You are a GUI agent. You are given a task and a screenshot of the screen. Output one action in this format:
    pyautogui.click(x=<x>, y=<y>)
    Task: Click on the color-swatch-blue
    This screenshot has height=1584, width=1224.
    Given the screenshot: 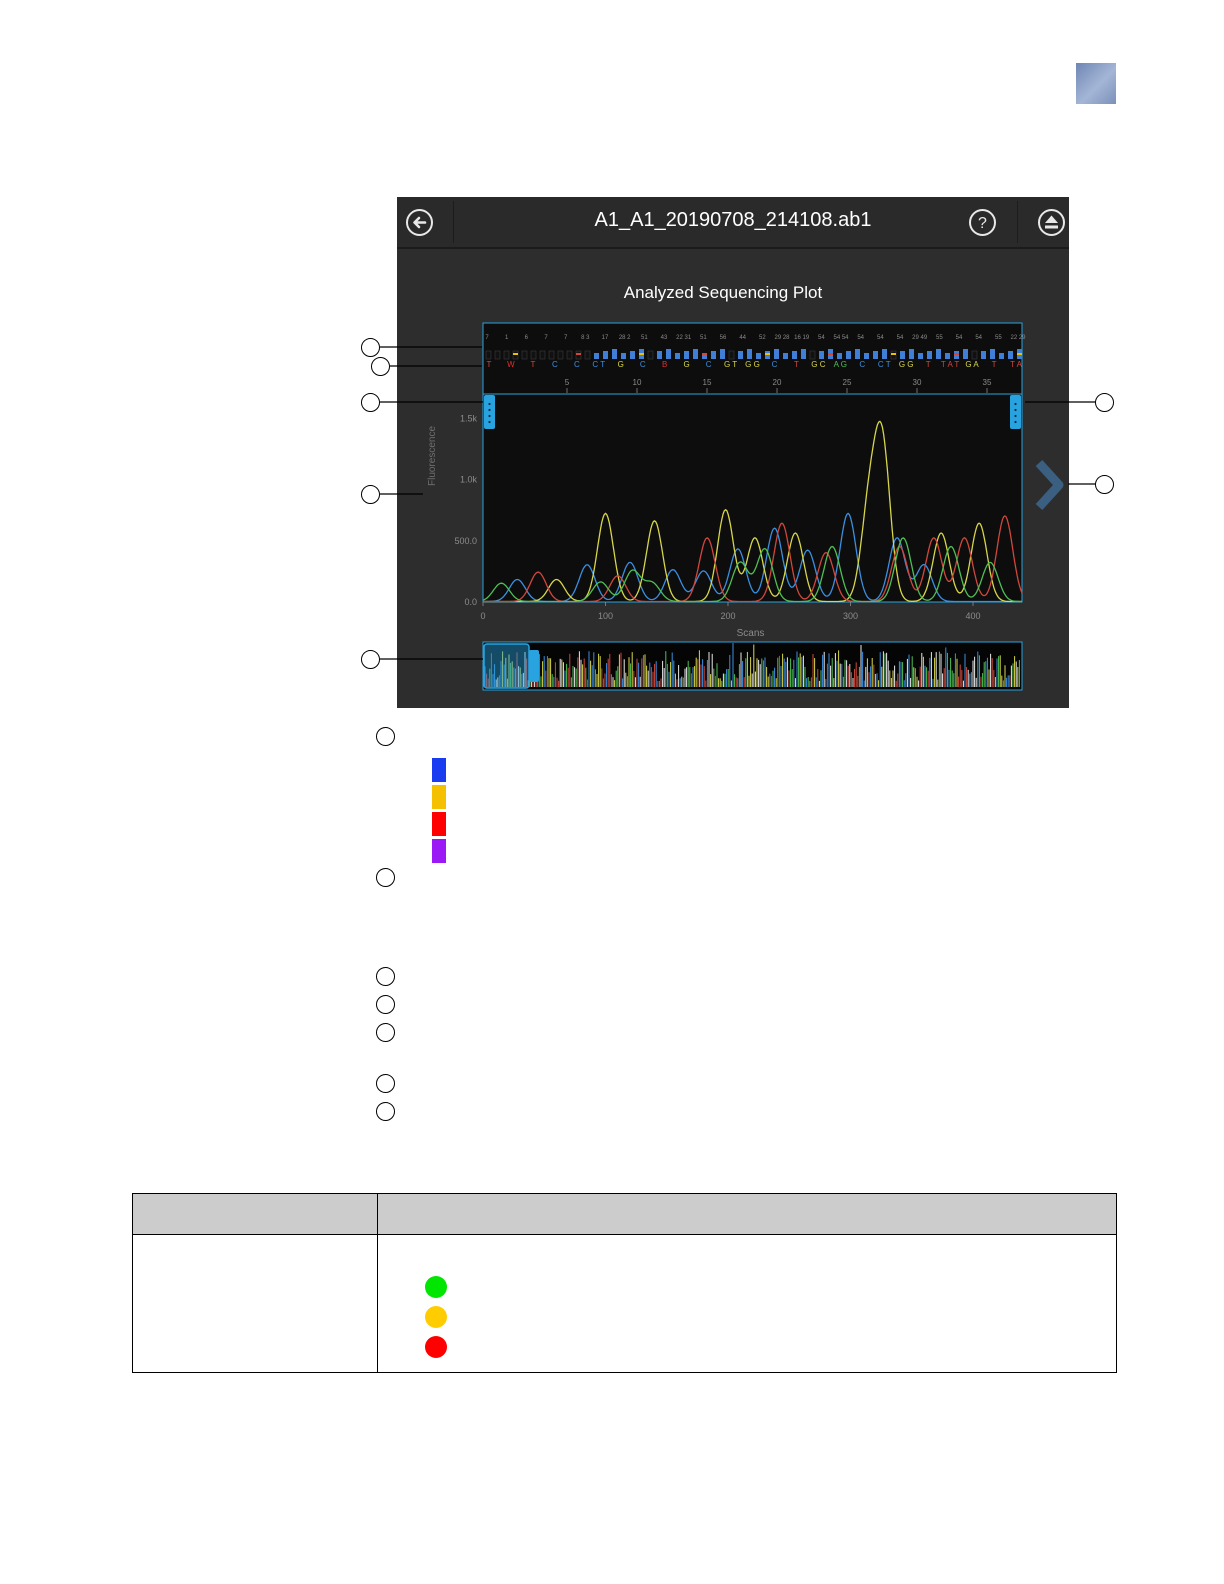 What is the action you would take?
    pyautogui.click(x=439, y=770)
    